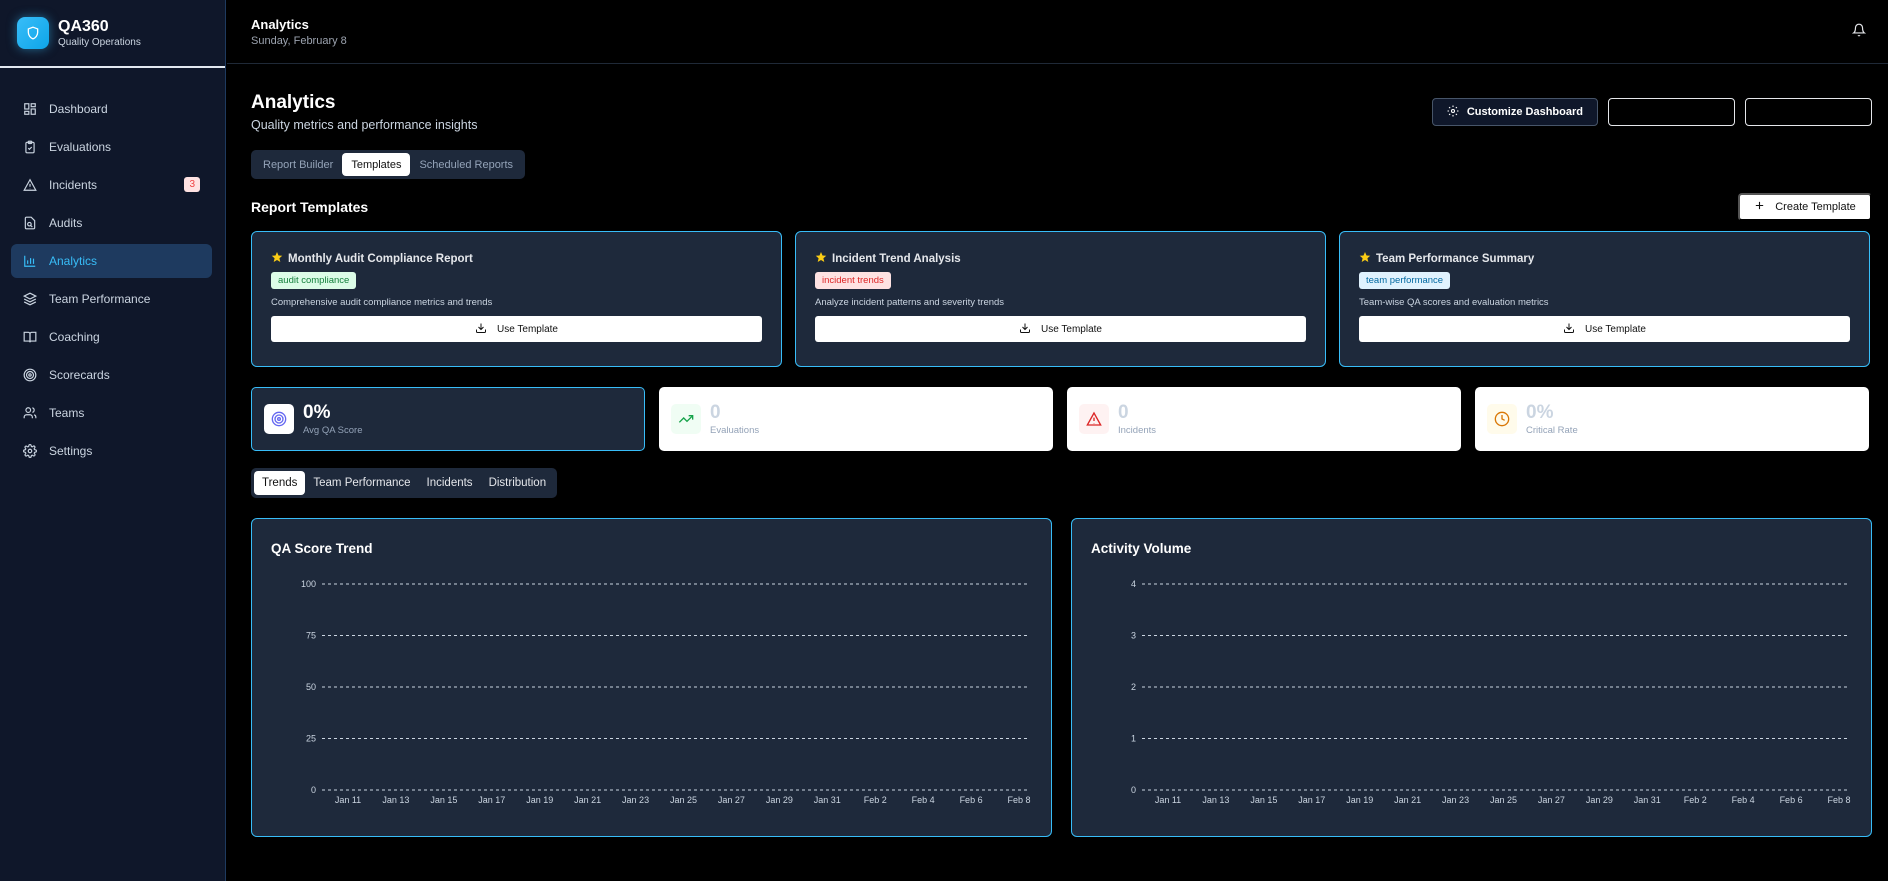 The width and height of the screenshot is (1888, 881). Describe the element at coordinates (376, 164) in the screenshot. I see `tab-templates: Templates` at that location.